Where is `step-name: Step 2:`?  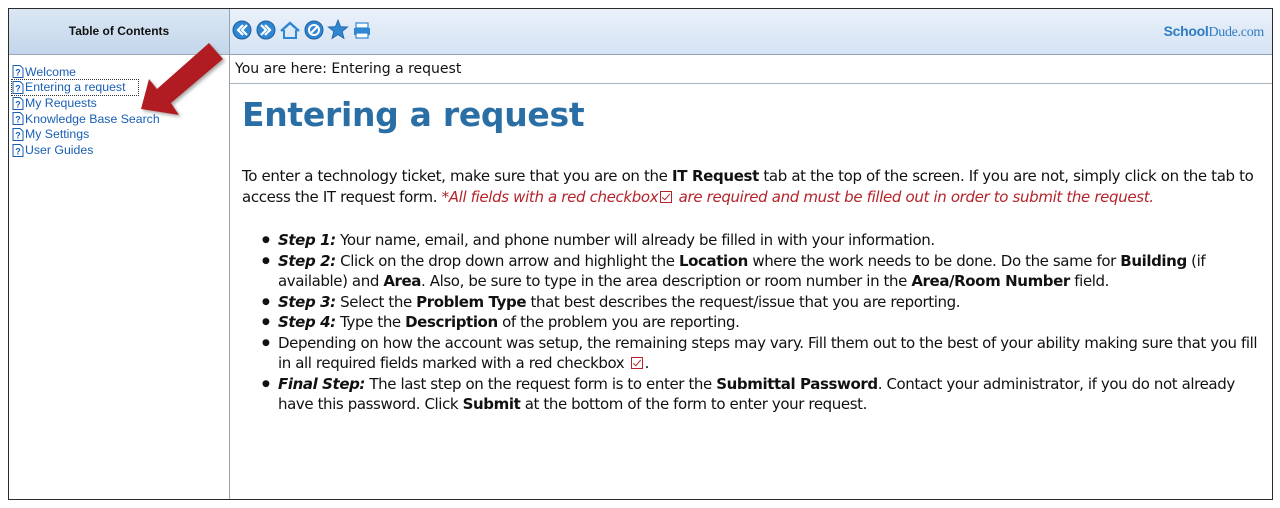
step-name: Step 2: is located at coordinates (307, 260).